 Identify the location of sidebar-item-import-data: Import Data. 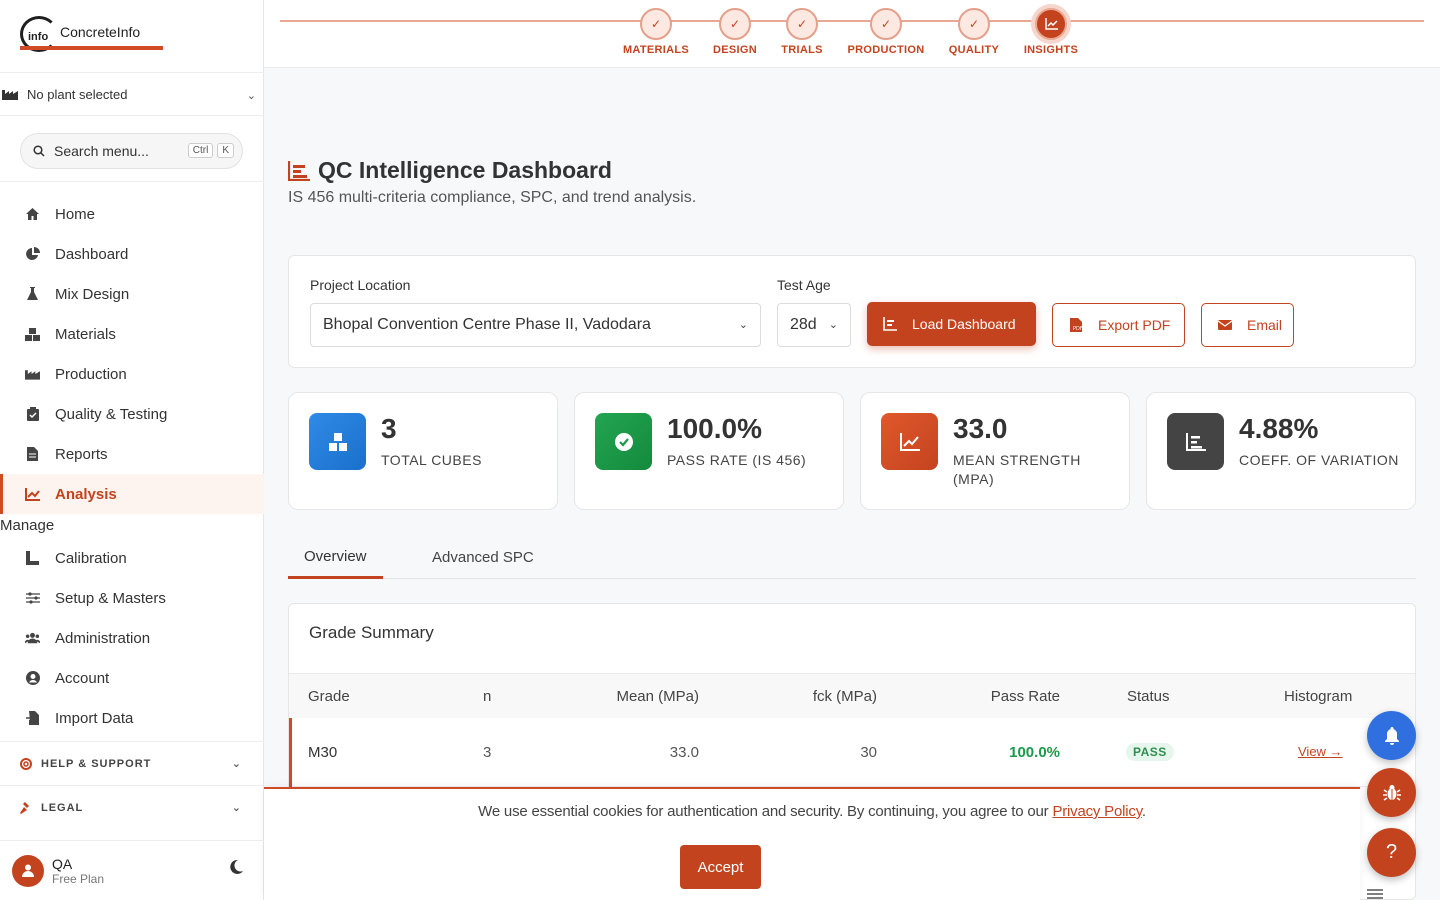
(132, 718).